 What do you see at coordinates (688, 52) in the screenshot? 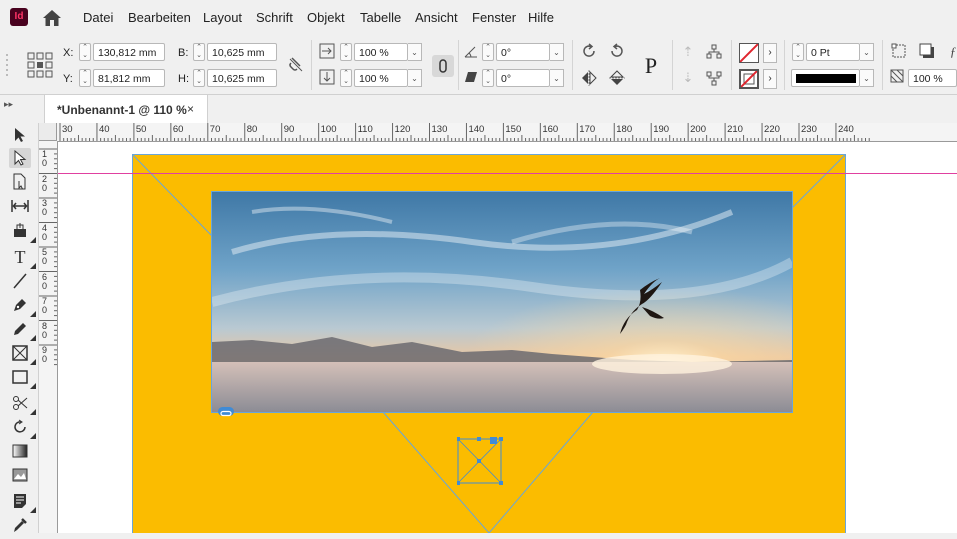
I see `select-container-icon: ⇡` at bounding box center [688, 52].